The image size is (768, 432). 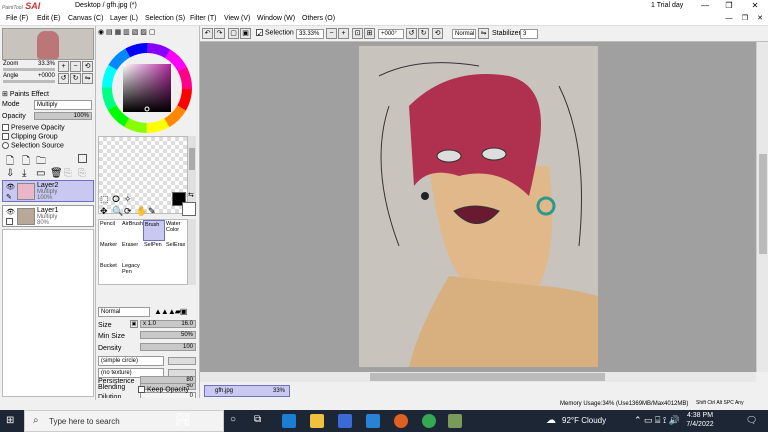 What do you see at coordinates (219, 33) in the screenshot?
I see `redo-icon: ↷` at bounding box center [219, 33].